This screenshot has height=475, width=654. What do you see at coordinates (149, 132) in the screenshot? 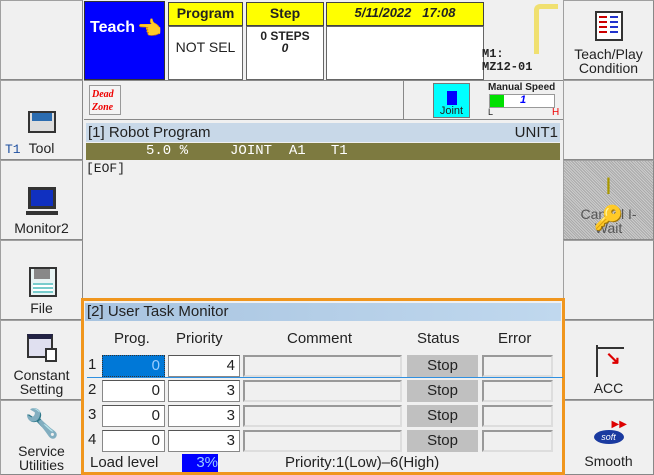
I see `robot-program-title-text: [1] Robot Program` at bounding box center [149, 132].